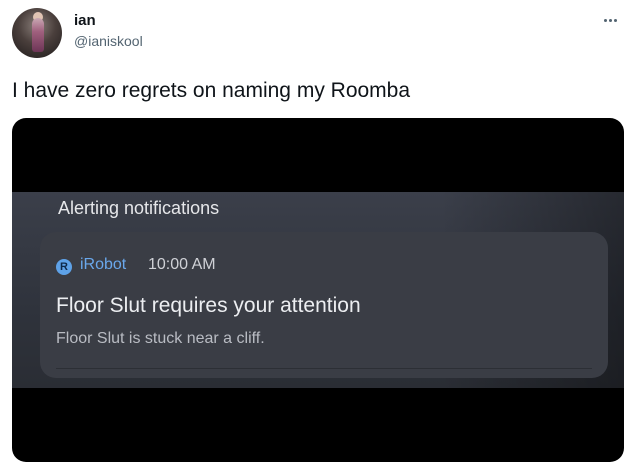  Describe the element at coordinates (108, 41) in the screenshot. I see `user-handle: @ianiskool` at that location.